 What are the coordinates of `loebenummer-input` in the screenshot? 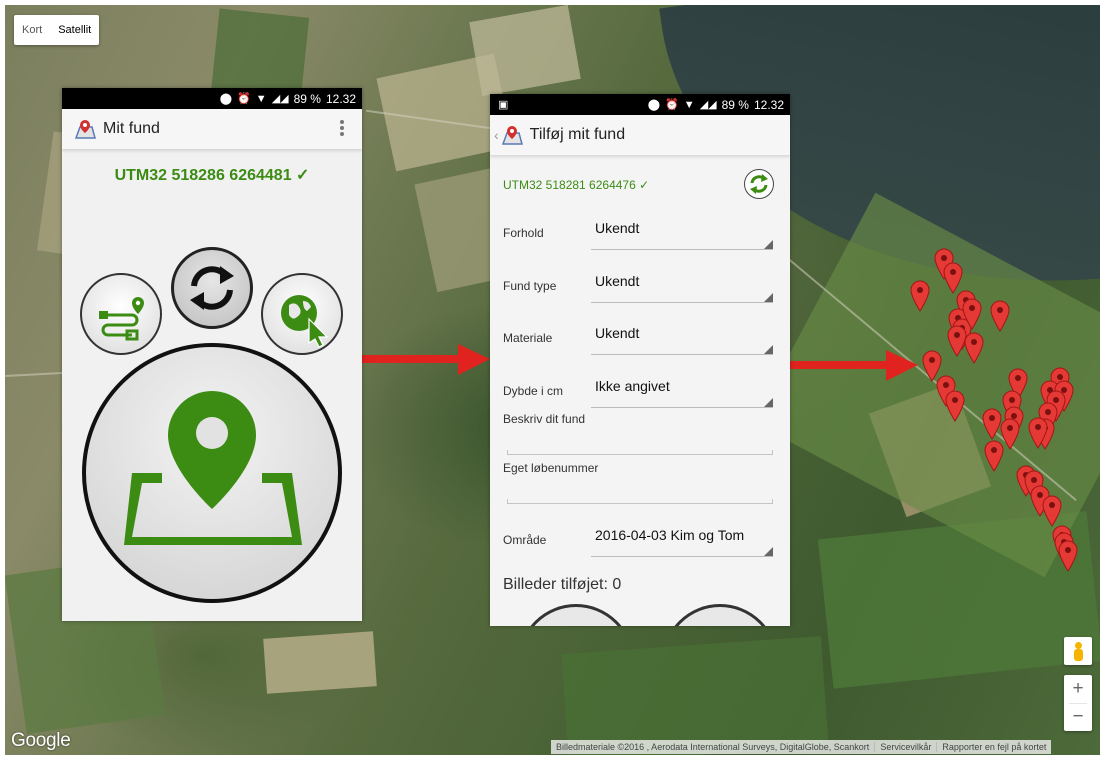 It's located at (640, 501).